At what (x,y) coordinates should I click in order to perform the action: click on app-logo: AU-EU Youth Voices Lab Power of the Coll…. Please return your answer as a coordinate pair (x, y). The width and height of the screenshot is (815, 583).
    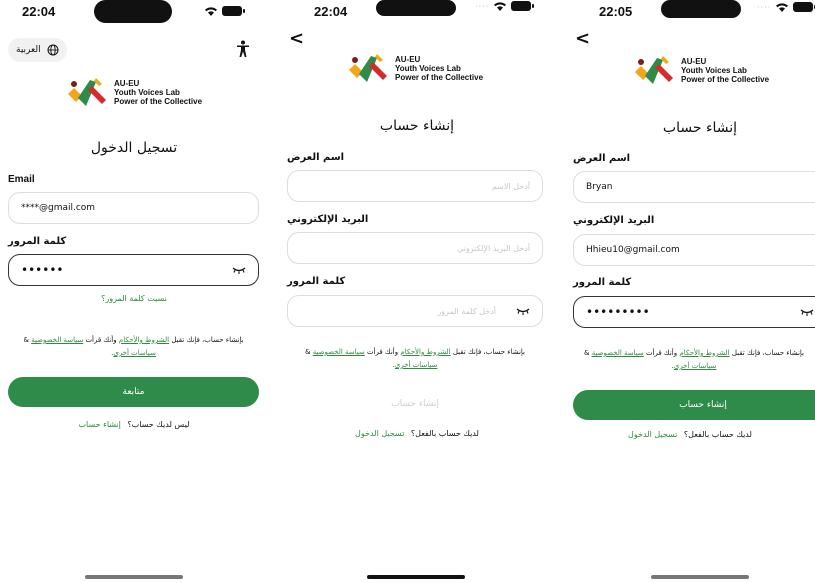
    Looking at the image, I should click on (415, 68).